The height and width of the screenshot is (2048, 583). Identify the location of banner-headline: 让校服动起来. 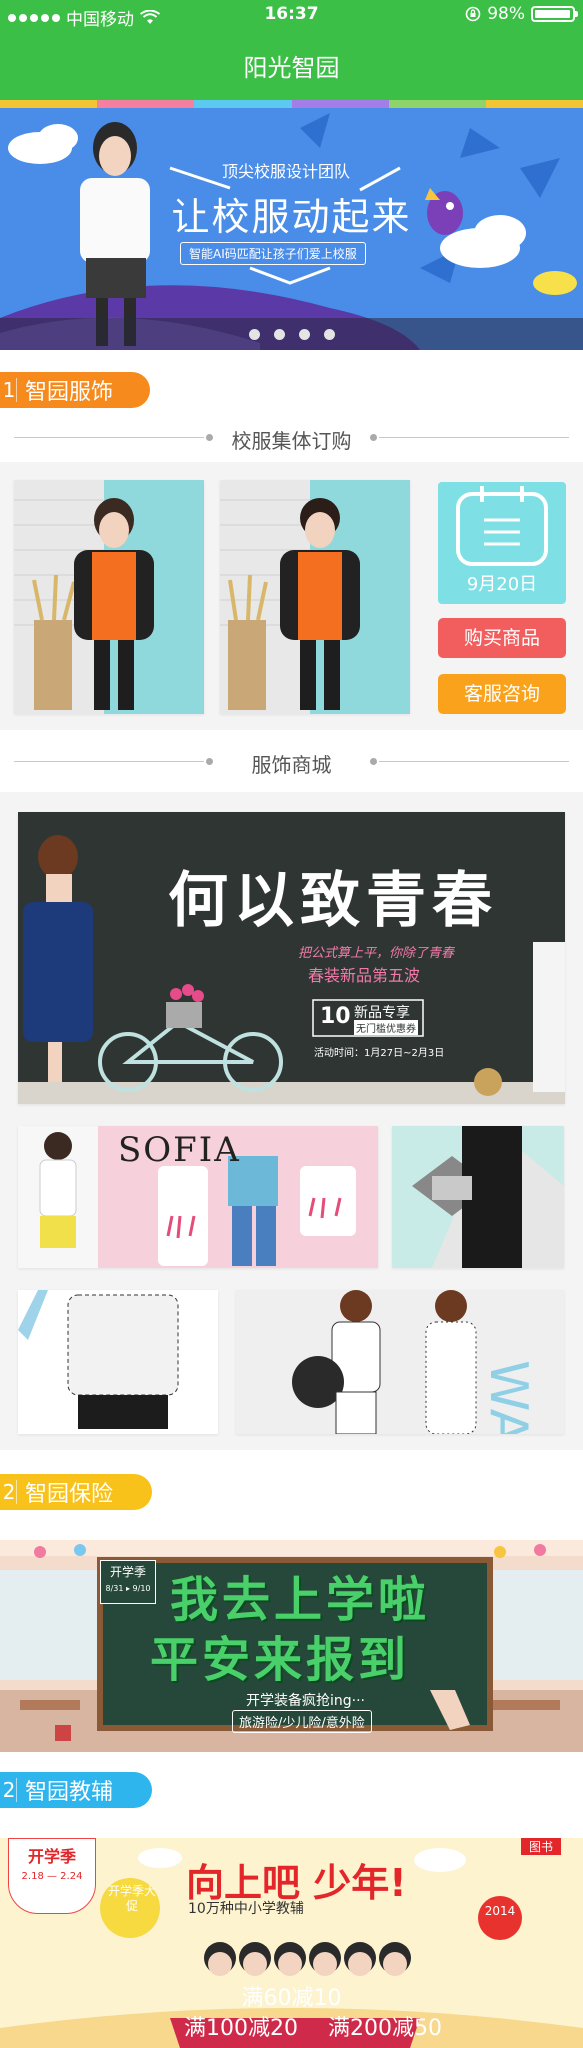
(291, 217).